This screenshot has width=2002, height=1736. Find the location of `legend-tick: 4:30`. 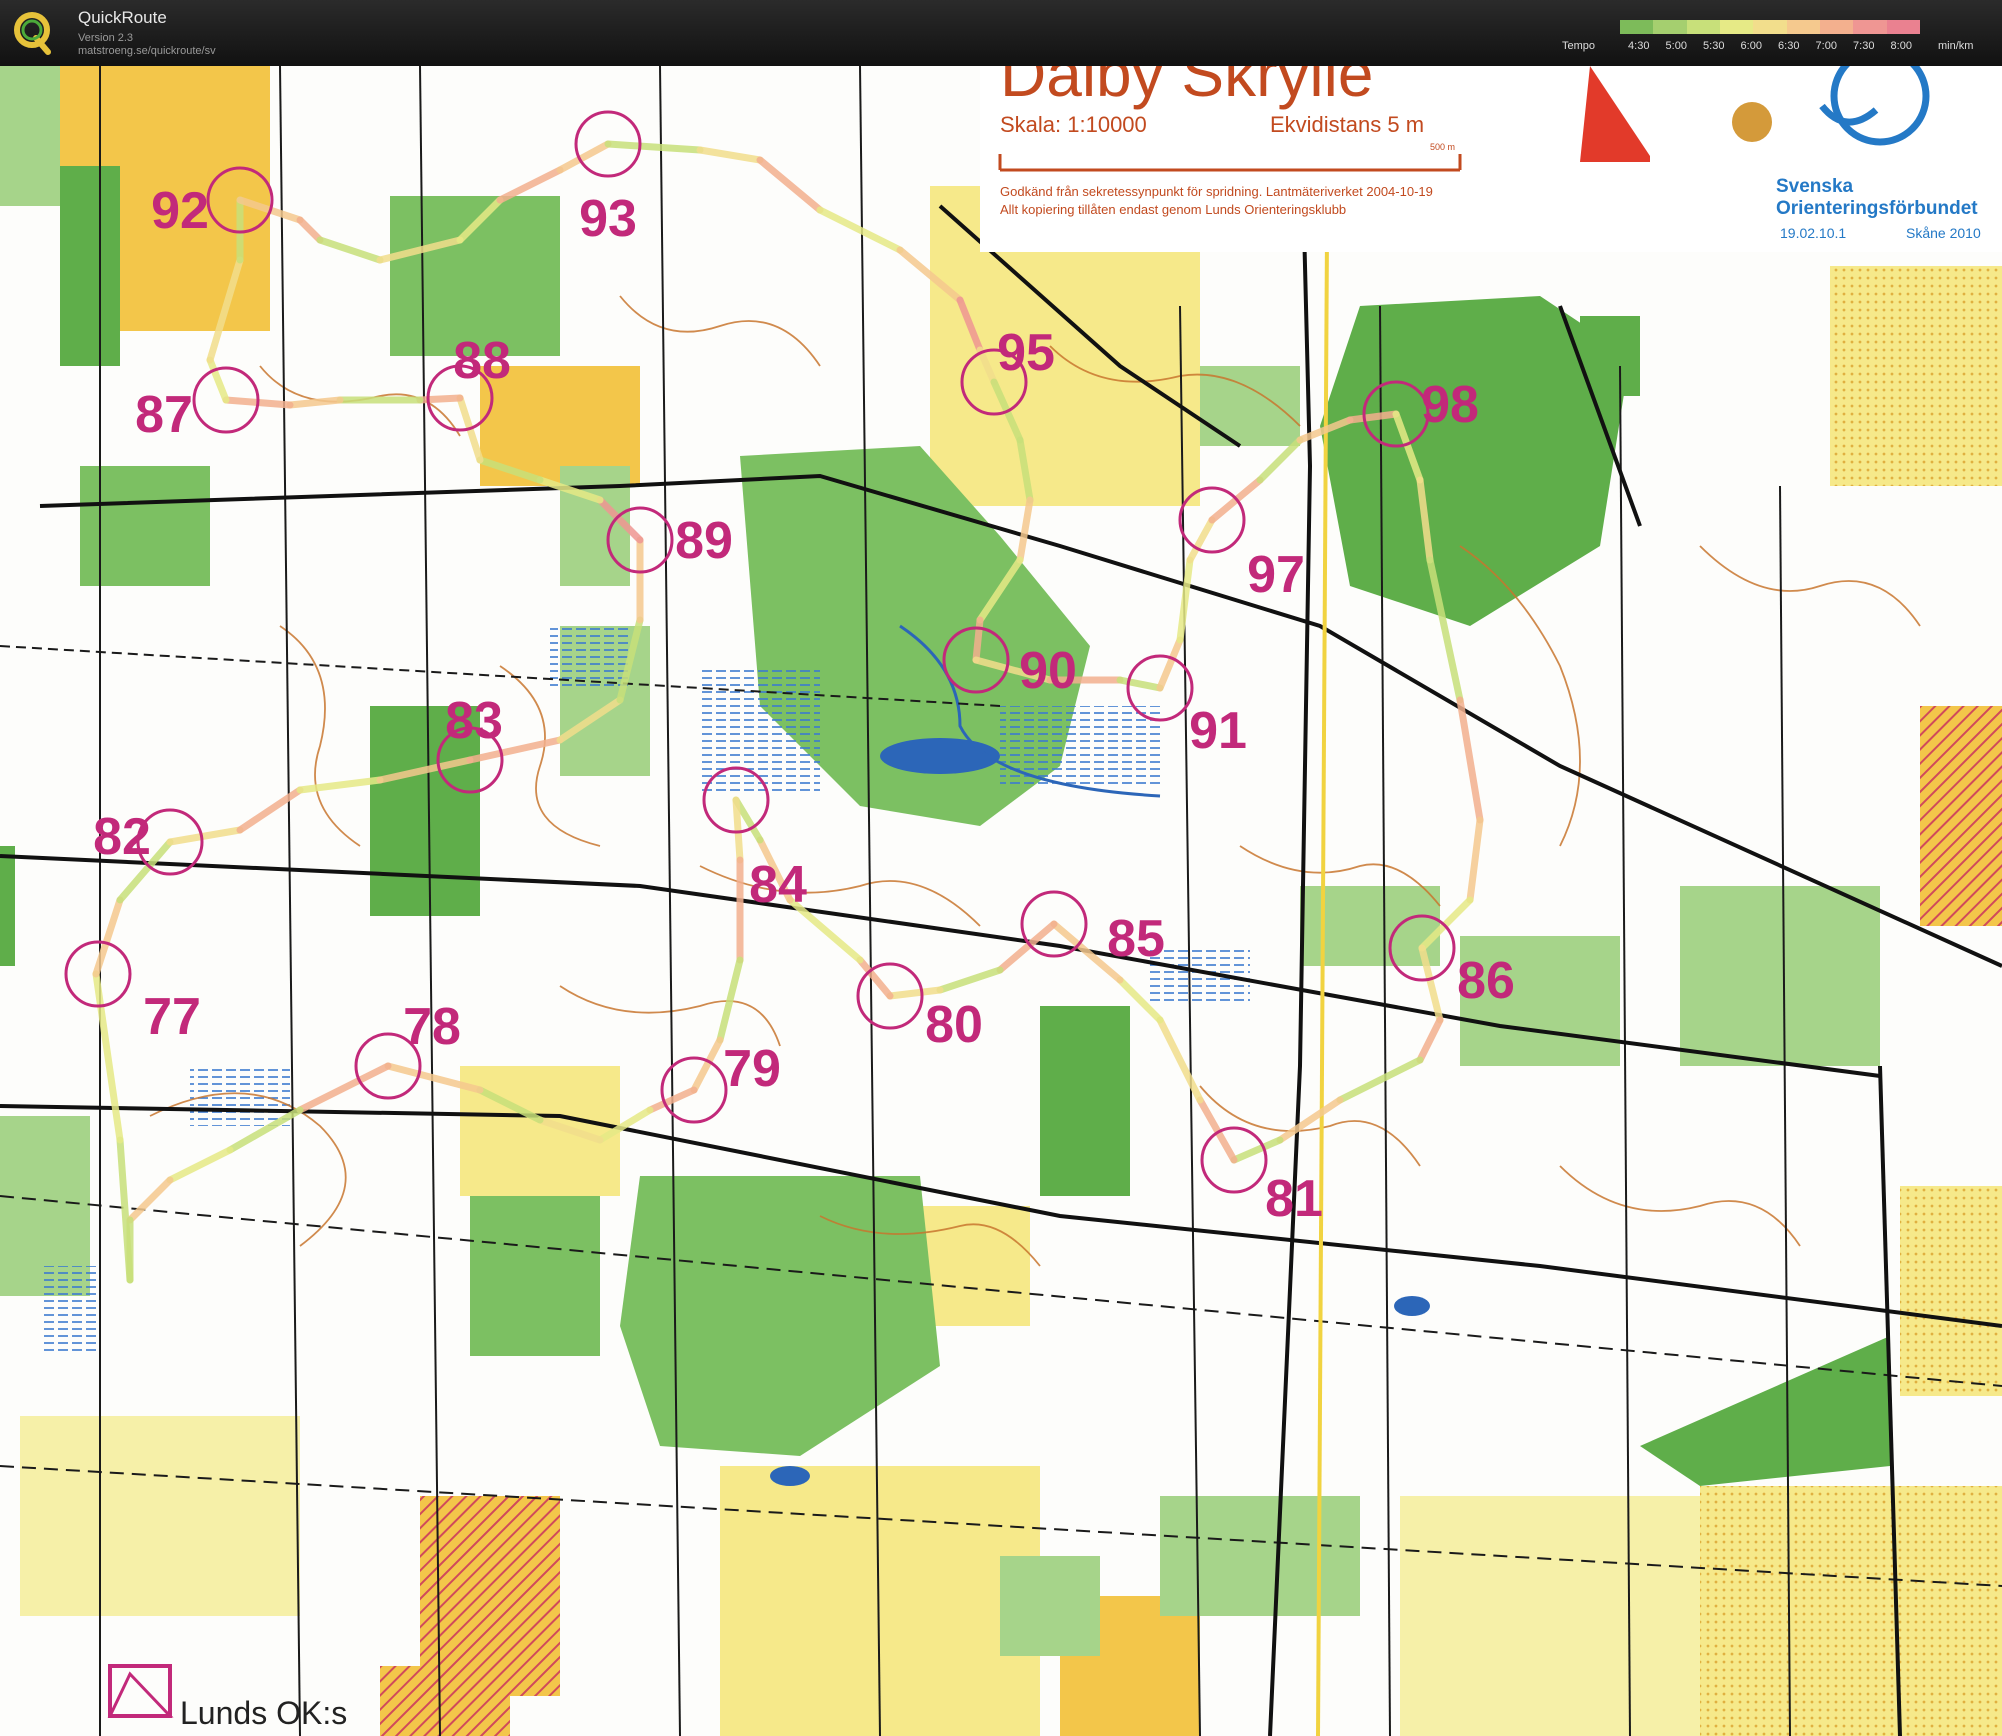

legend-tick: 4:30 is located at coordinates (1639, 46).